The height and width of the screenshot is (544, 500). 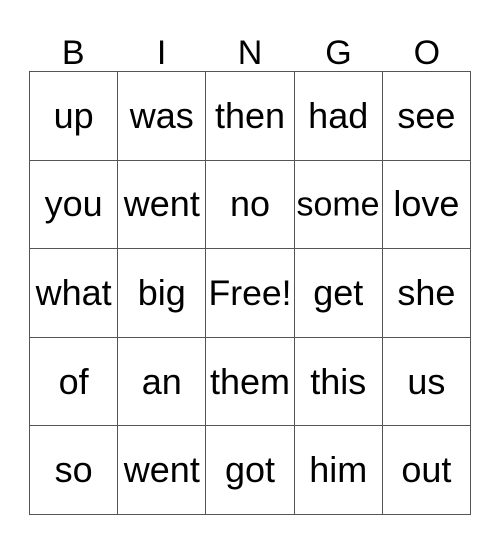 I want to click on bingo-cell: out, so click(x=427, y=470).